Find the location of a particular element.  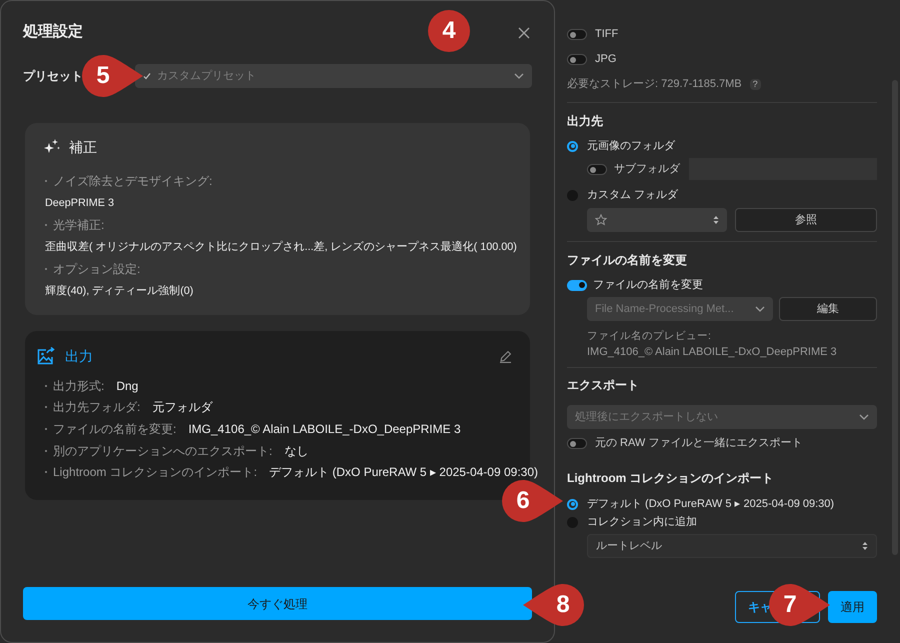

preset-label: プリセット is located at coordinates (53, 76).